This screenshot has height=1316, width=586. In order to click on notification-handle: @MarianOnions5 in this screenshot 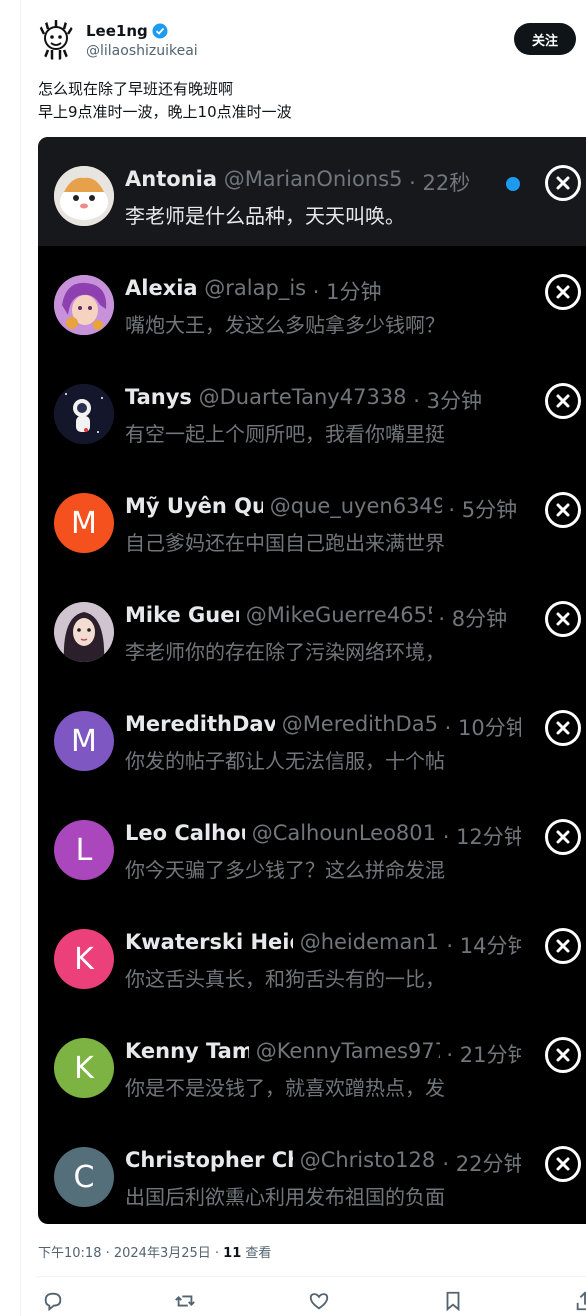, I will do `click(313, 179)`.